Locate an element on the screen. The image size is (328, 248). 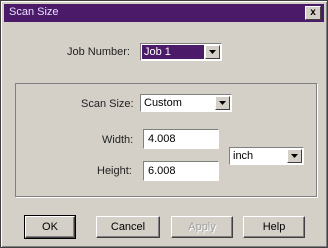
unit-value: inch is located at coordinates (243, 156).